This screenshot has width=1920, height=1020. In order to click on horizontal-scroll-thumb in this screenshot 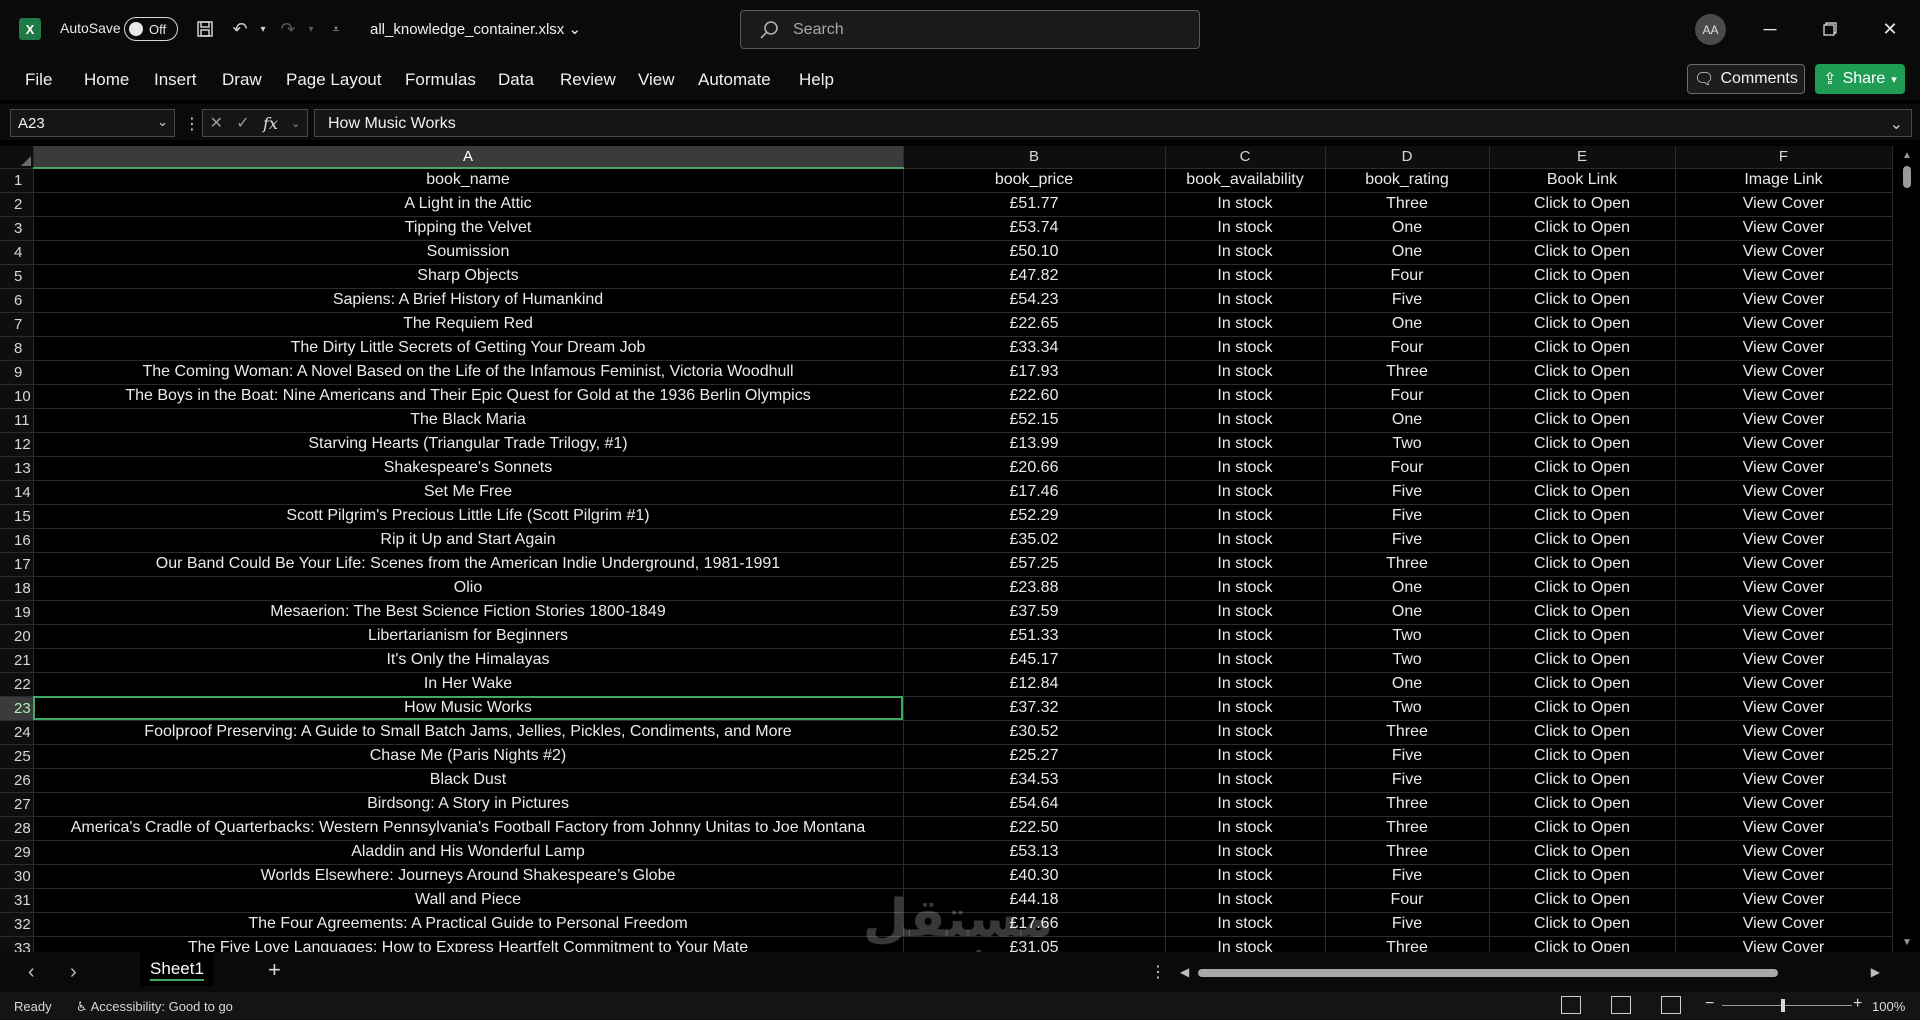, I will do `click(1488, 973)`.